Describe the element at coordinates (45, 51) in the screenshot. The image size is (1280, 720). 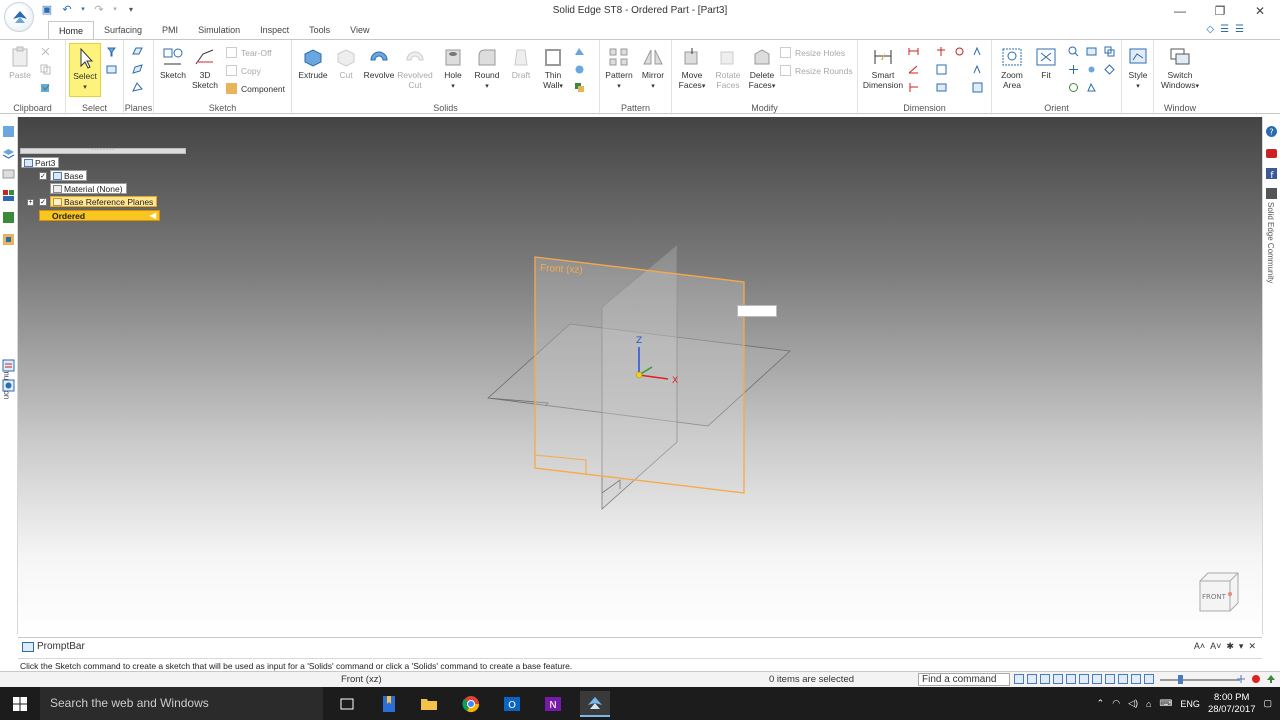
I see `cut-scissors-icon` at that location.